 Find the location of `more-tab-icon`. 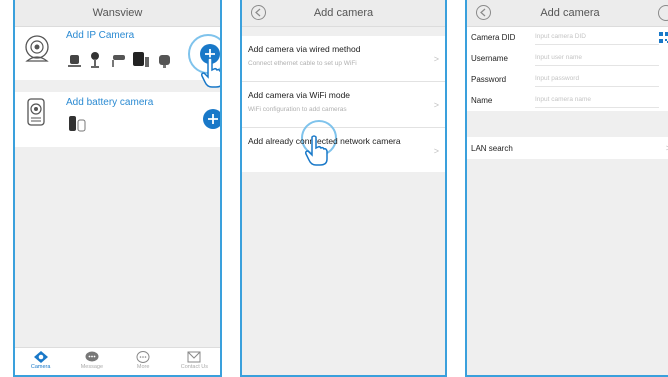

more-tab-icon is located at coordinates (143, 357).